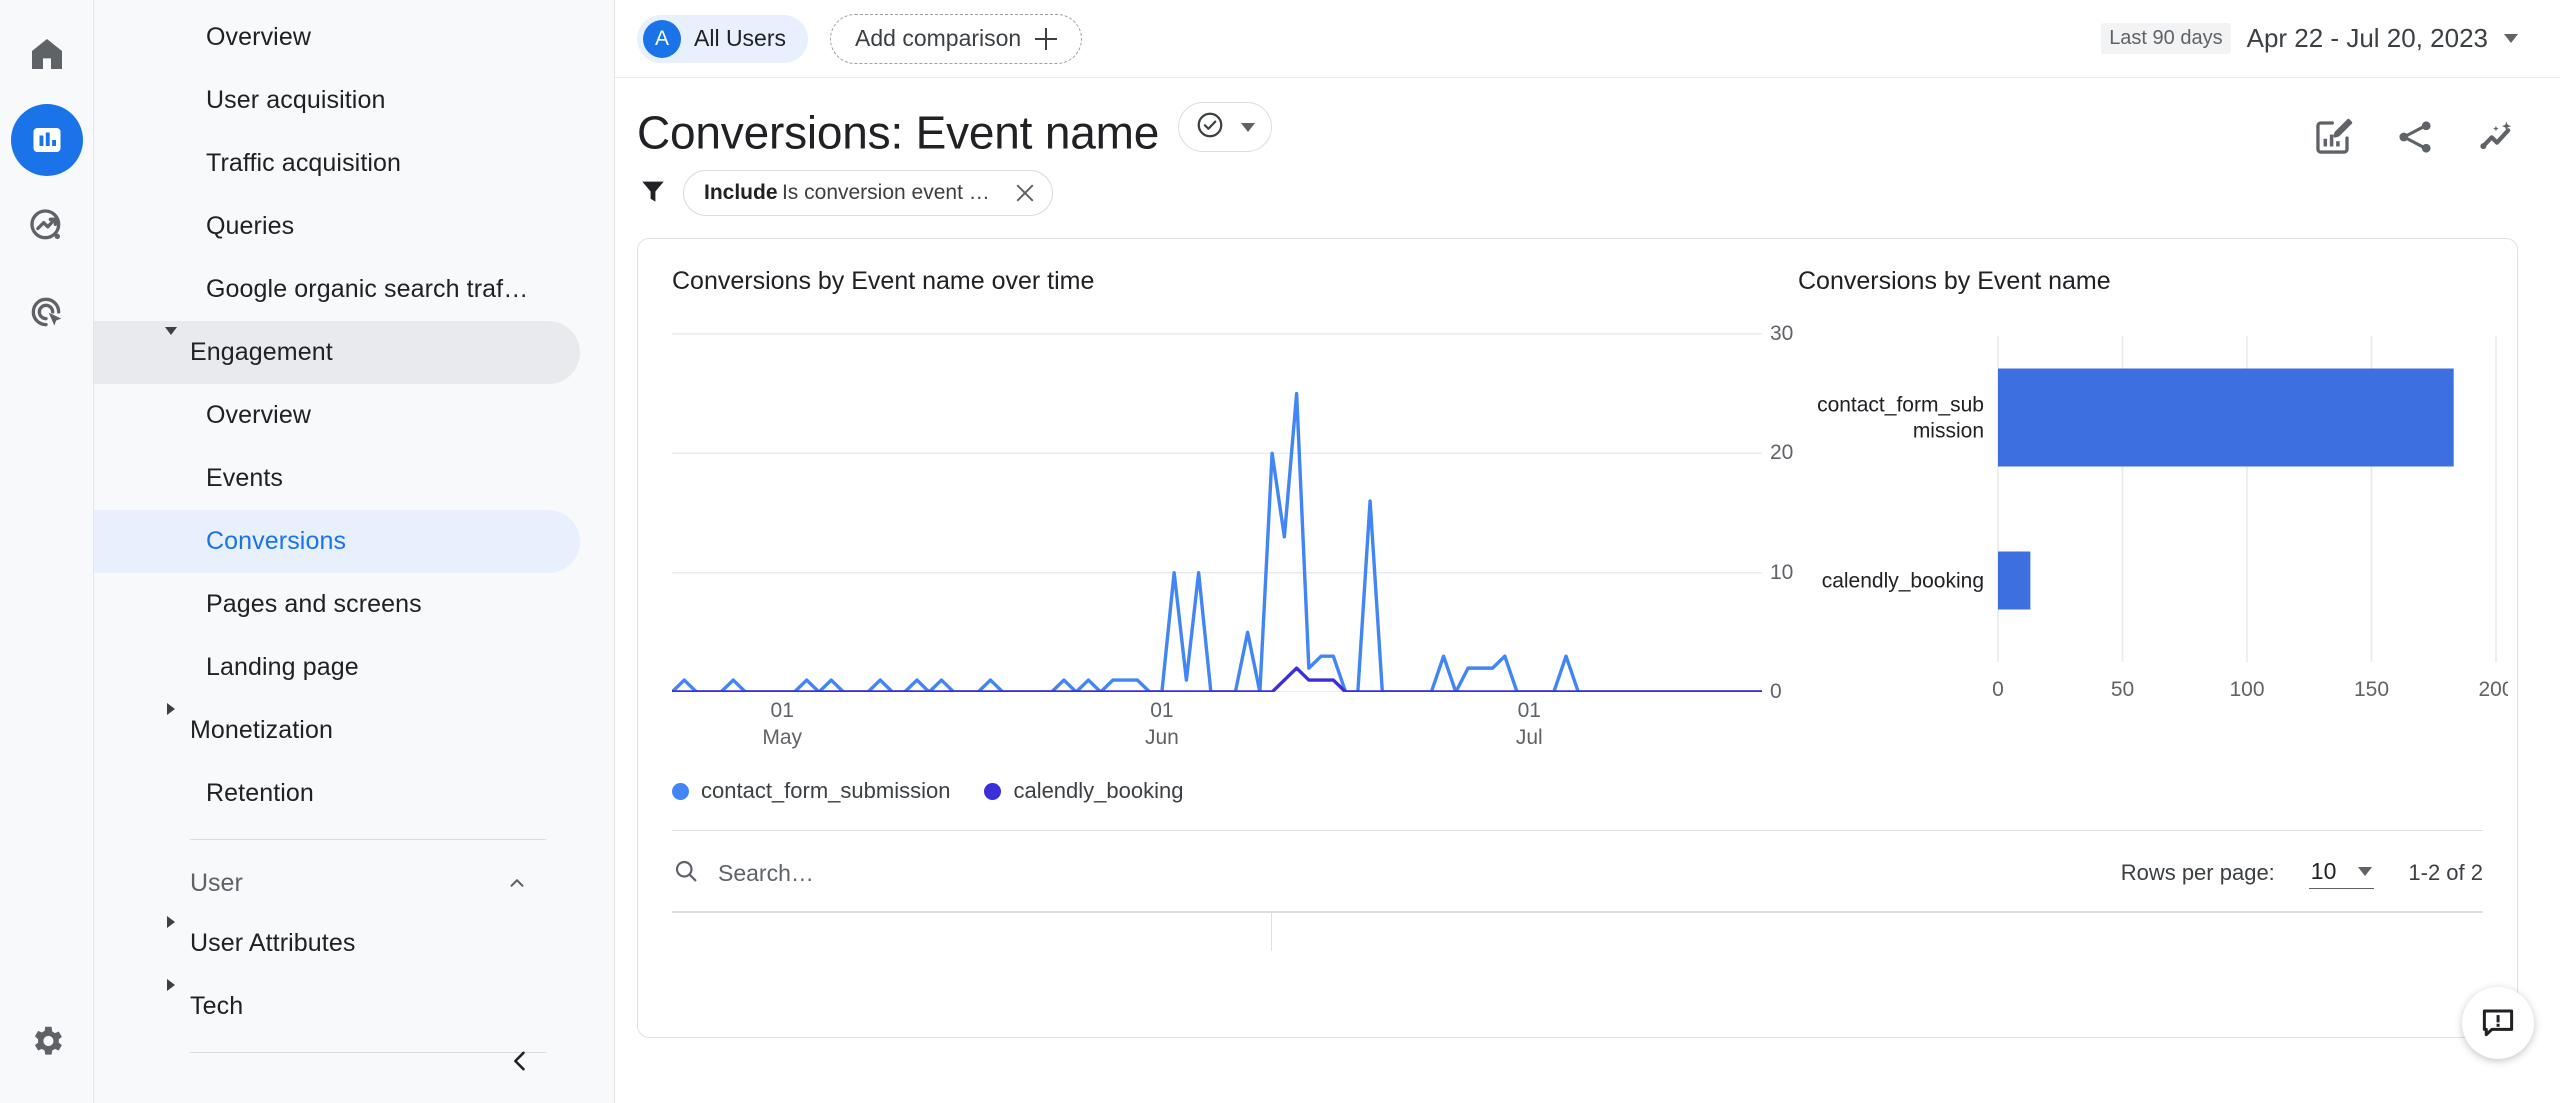  Describe the element at coordinates (898, 132) in the screenshot. I see `page-title: Conversions: Event name` at that location.